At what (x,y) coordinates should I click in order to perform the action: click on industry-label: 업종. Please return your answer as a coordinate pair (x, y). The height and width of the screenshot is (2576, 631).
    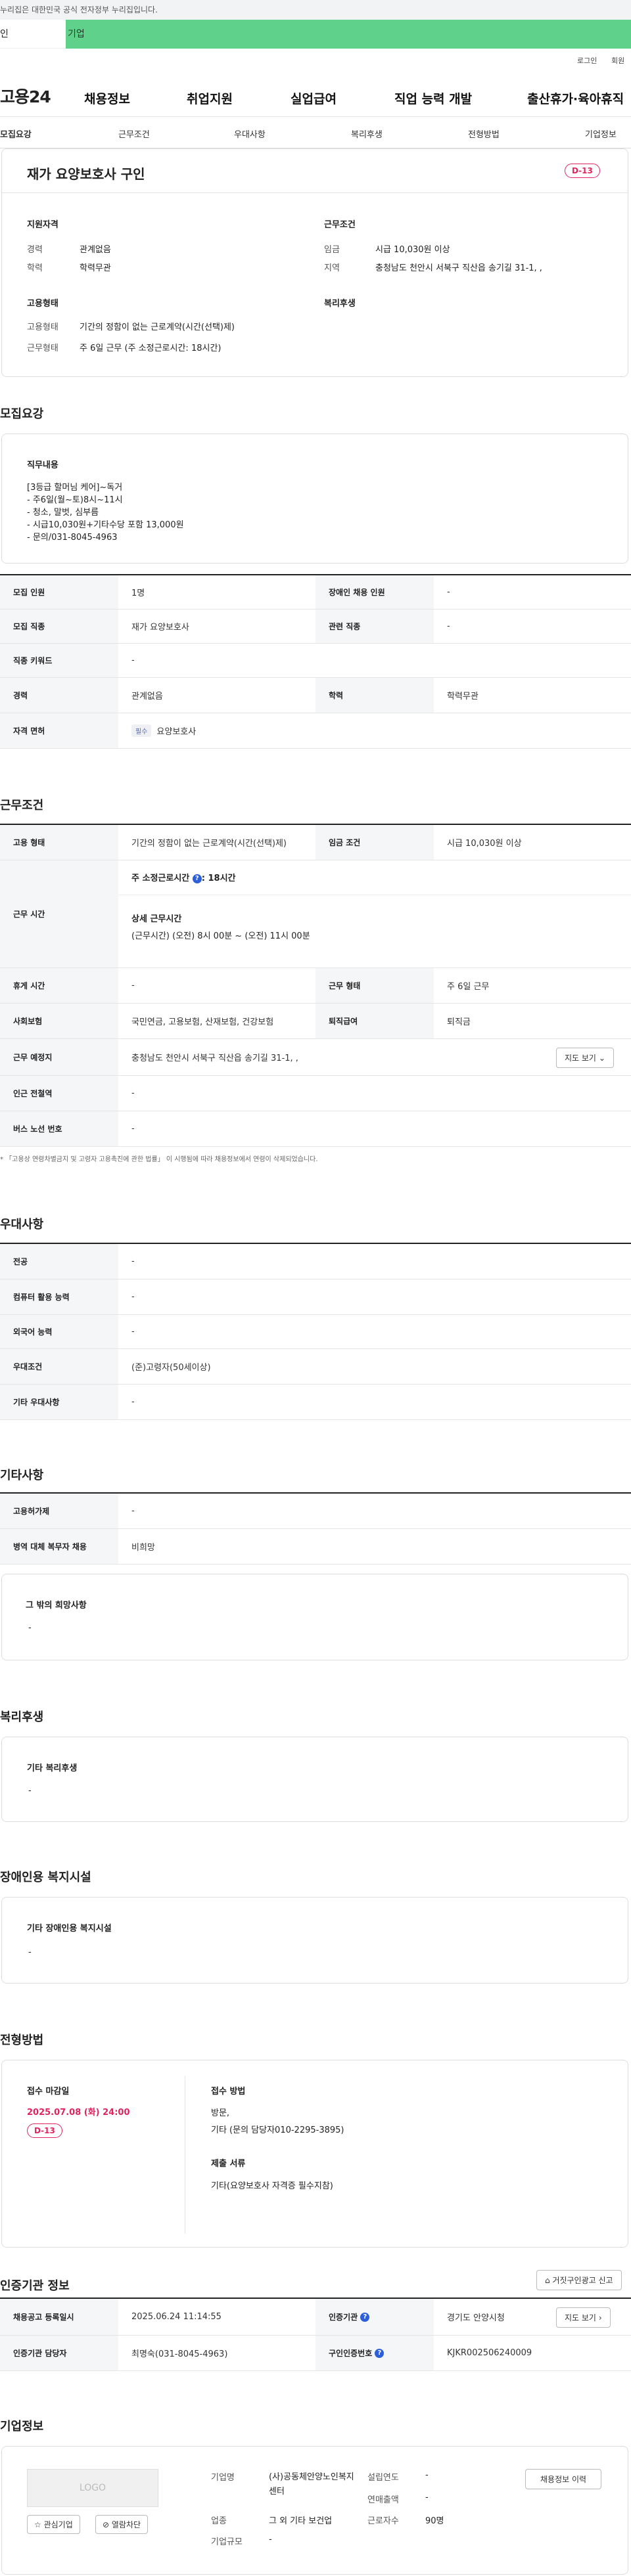
    Looking at the image, I should click on (219, 2521).